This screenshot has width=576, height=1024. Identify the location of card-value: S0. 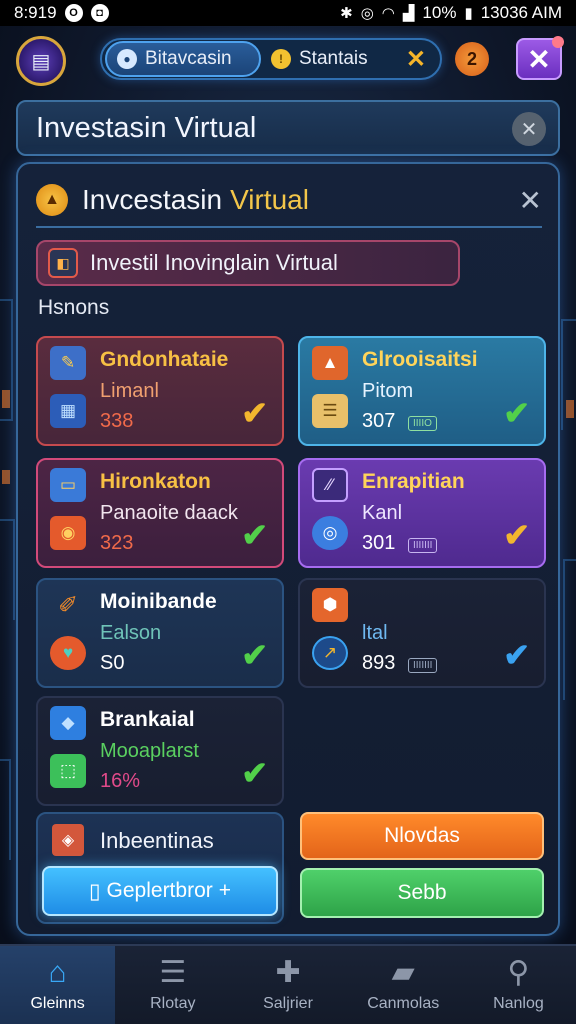
(112, 663).